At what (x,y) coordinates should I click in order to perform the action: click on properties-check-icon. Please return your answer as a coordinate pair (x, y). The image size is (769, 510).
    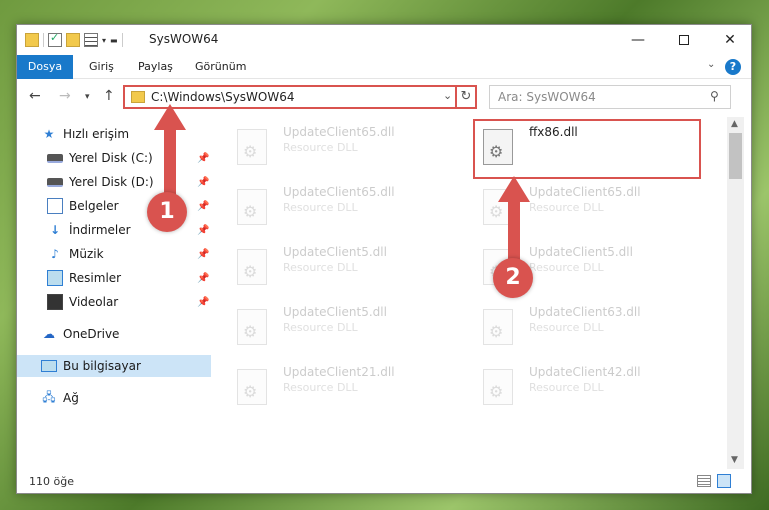
    Looking at the image, I should click on (55, 39).